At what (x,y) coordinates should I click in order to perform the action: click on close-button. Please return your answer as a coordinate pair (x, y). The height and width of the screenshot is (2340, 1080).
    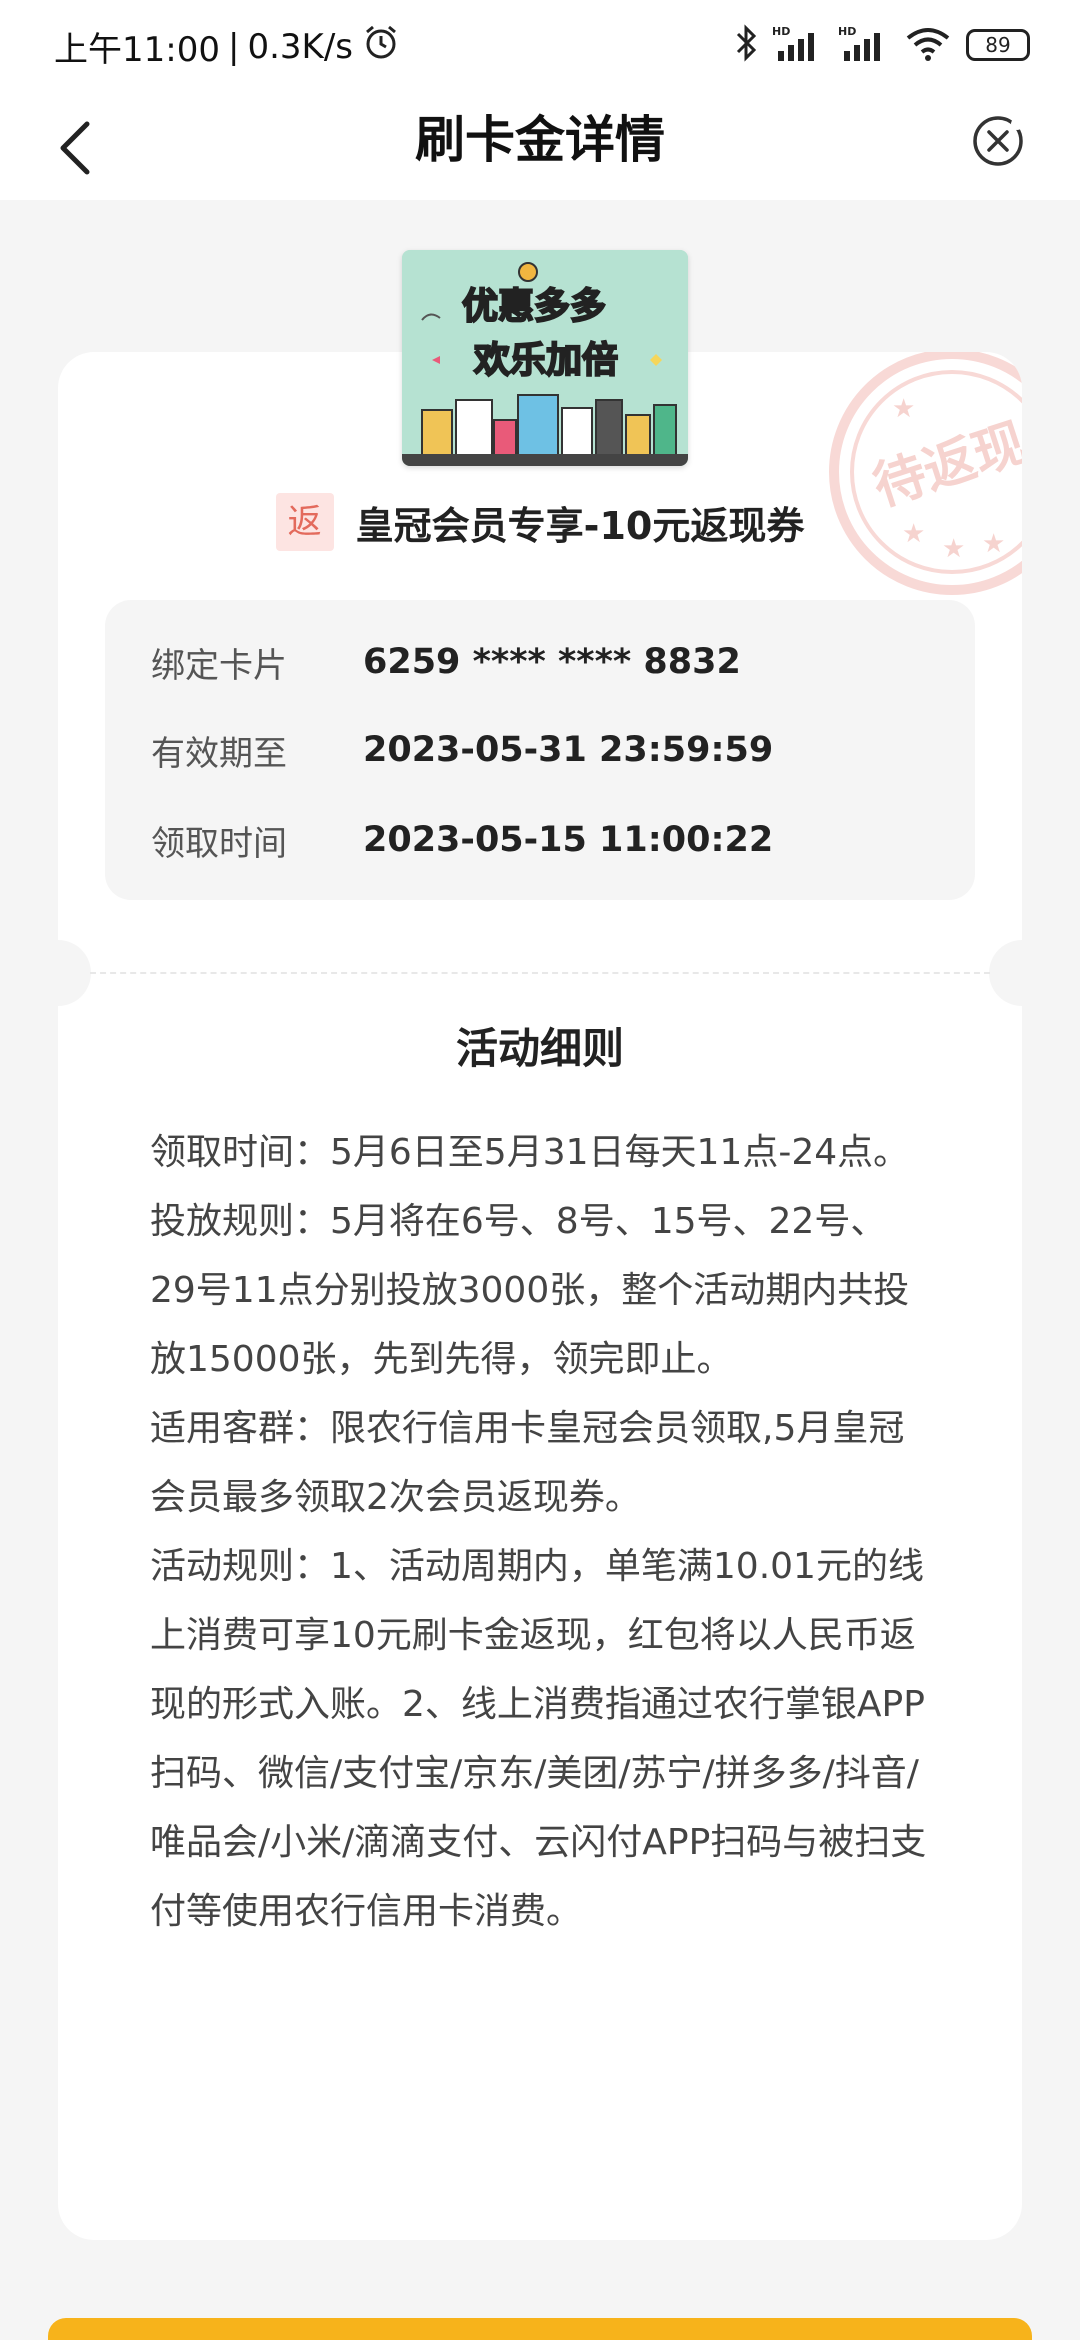
    Looking at the image, I should click on (998, 141).